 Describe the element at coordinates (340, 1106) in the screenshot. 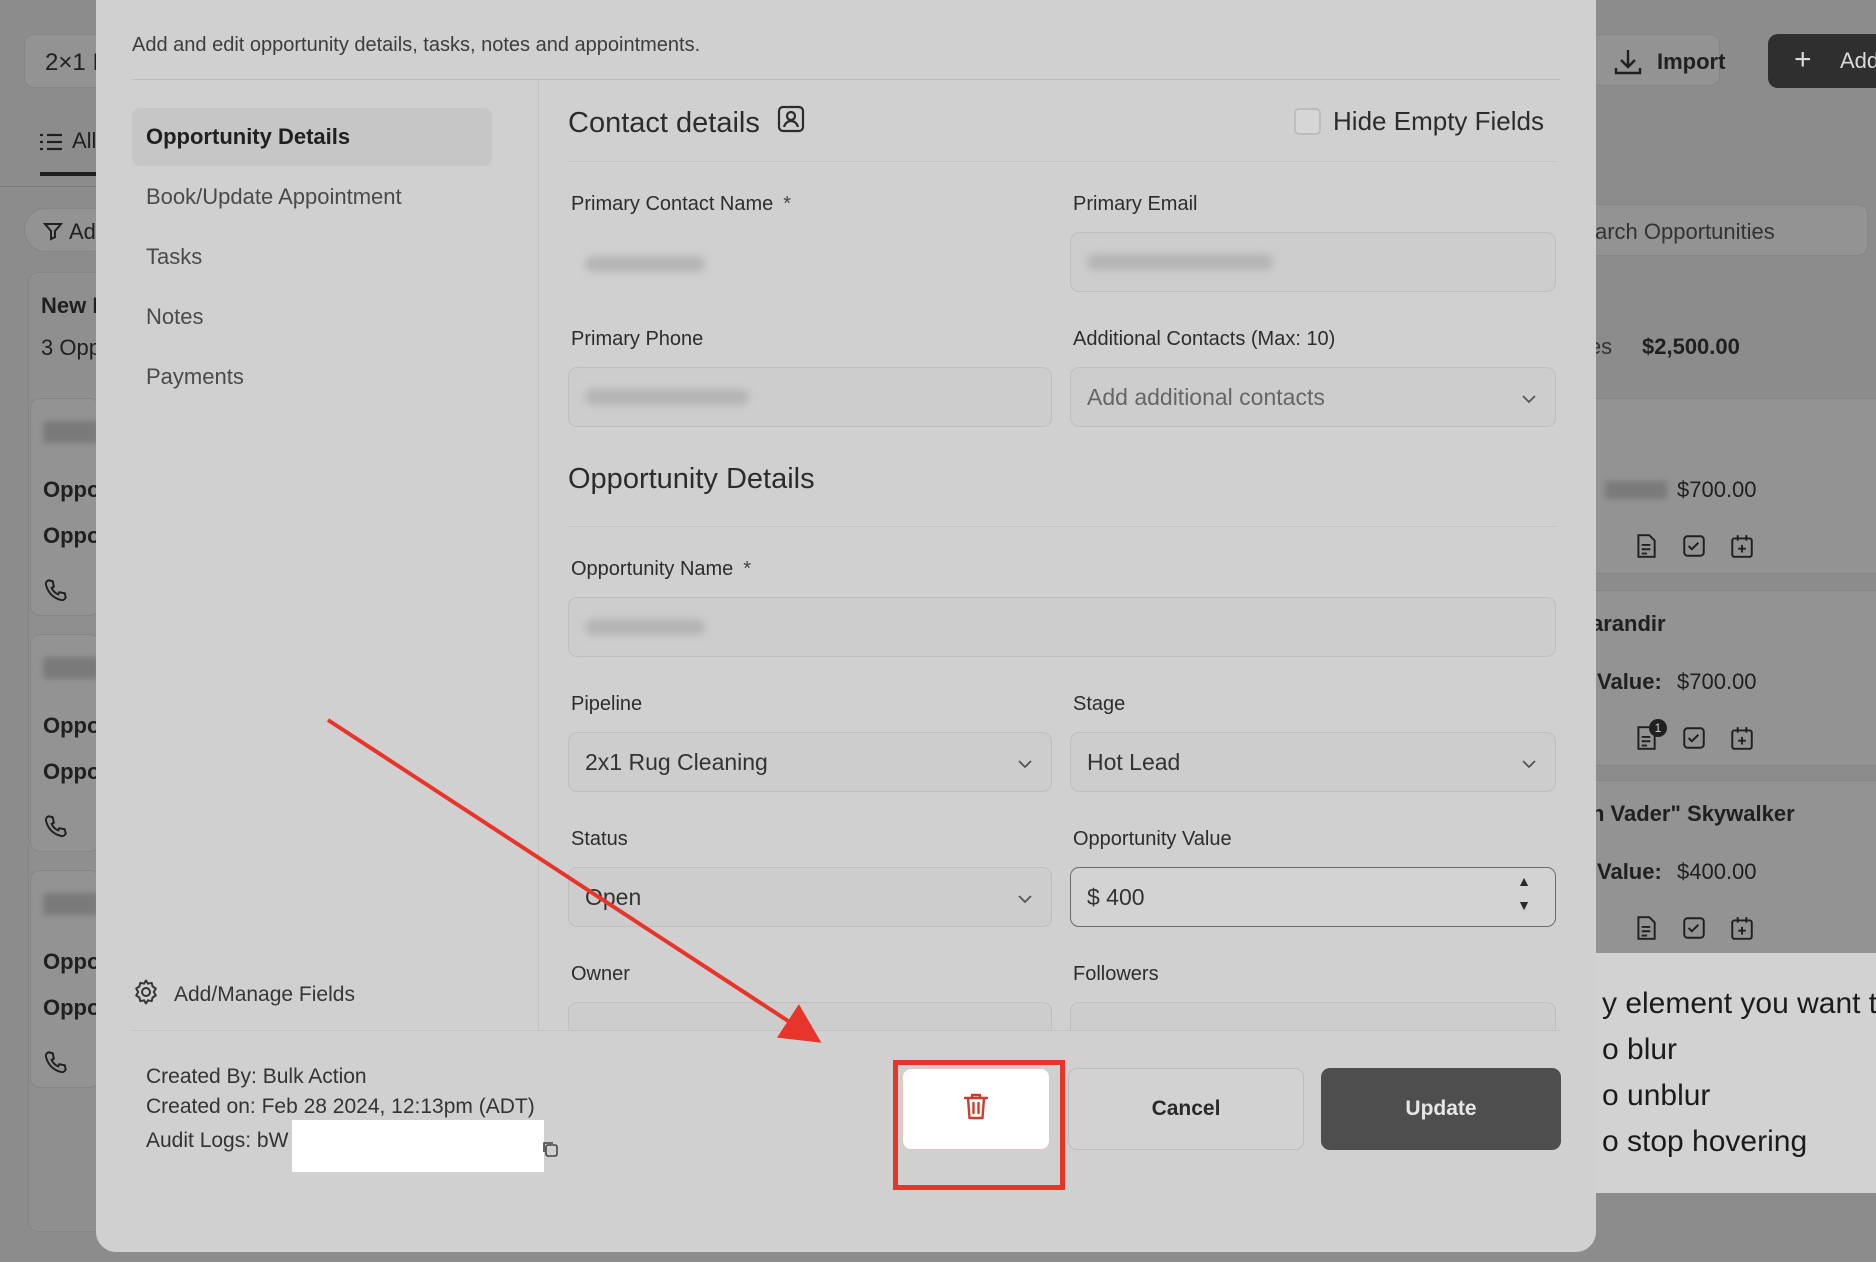

I see `created-on: Created on: Feb 28 2024, 12:13pm (ADT)` at that location.